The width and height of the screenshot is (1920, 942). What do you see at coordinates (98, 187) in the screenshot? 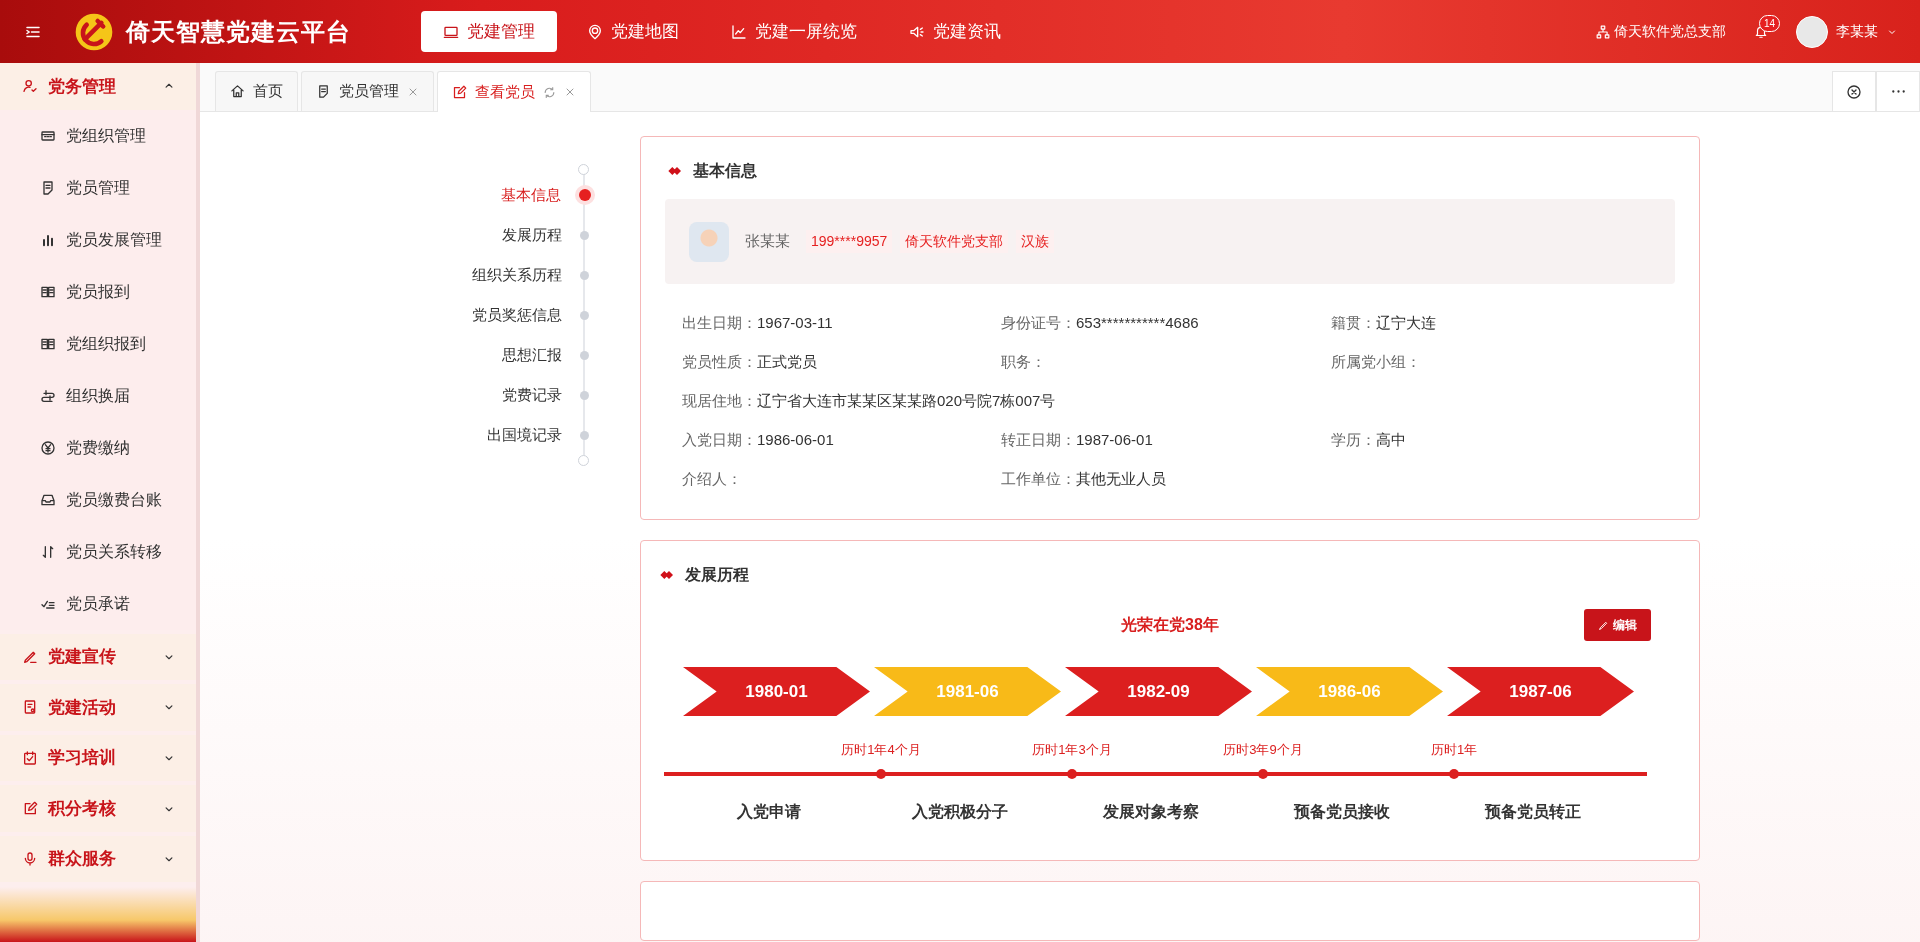
I see `menu-item: 党员管理` at bounding box center [98, 187].